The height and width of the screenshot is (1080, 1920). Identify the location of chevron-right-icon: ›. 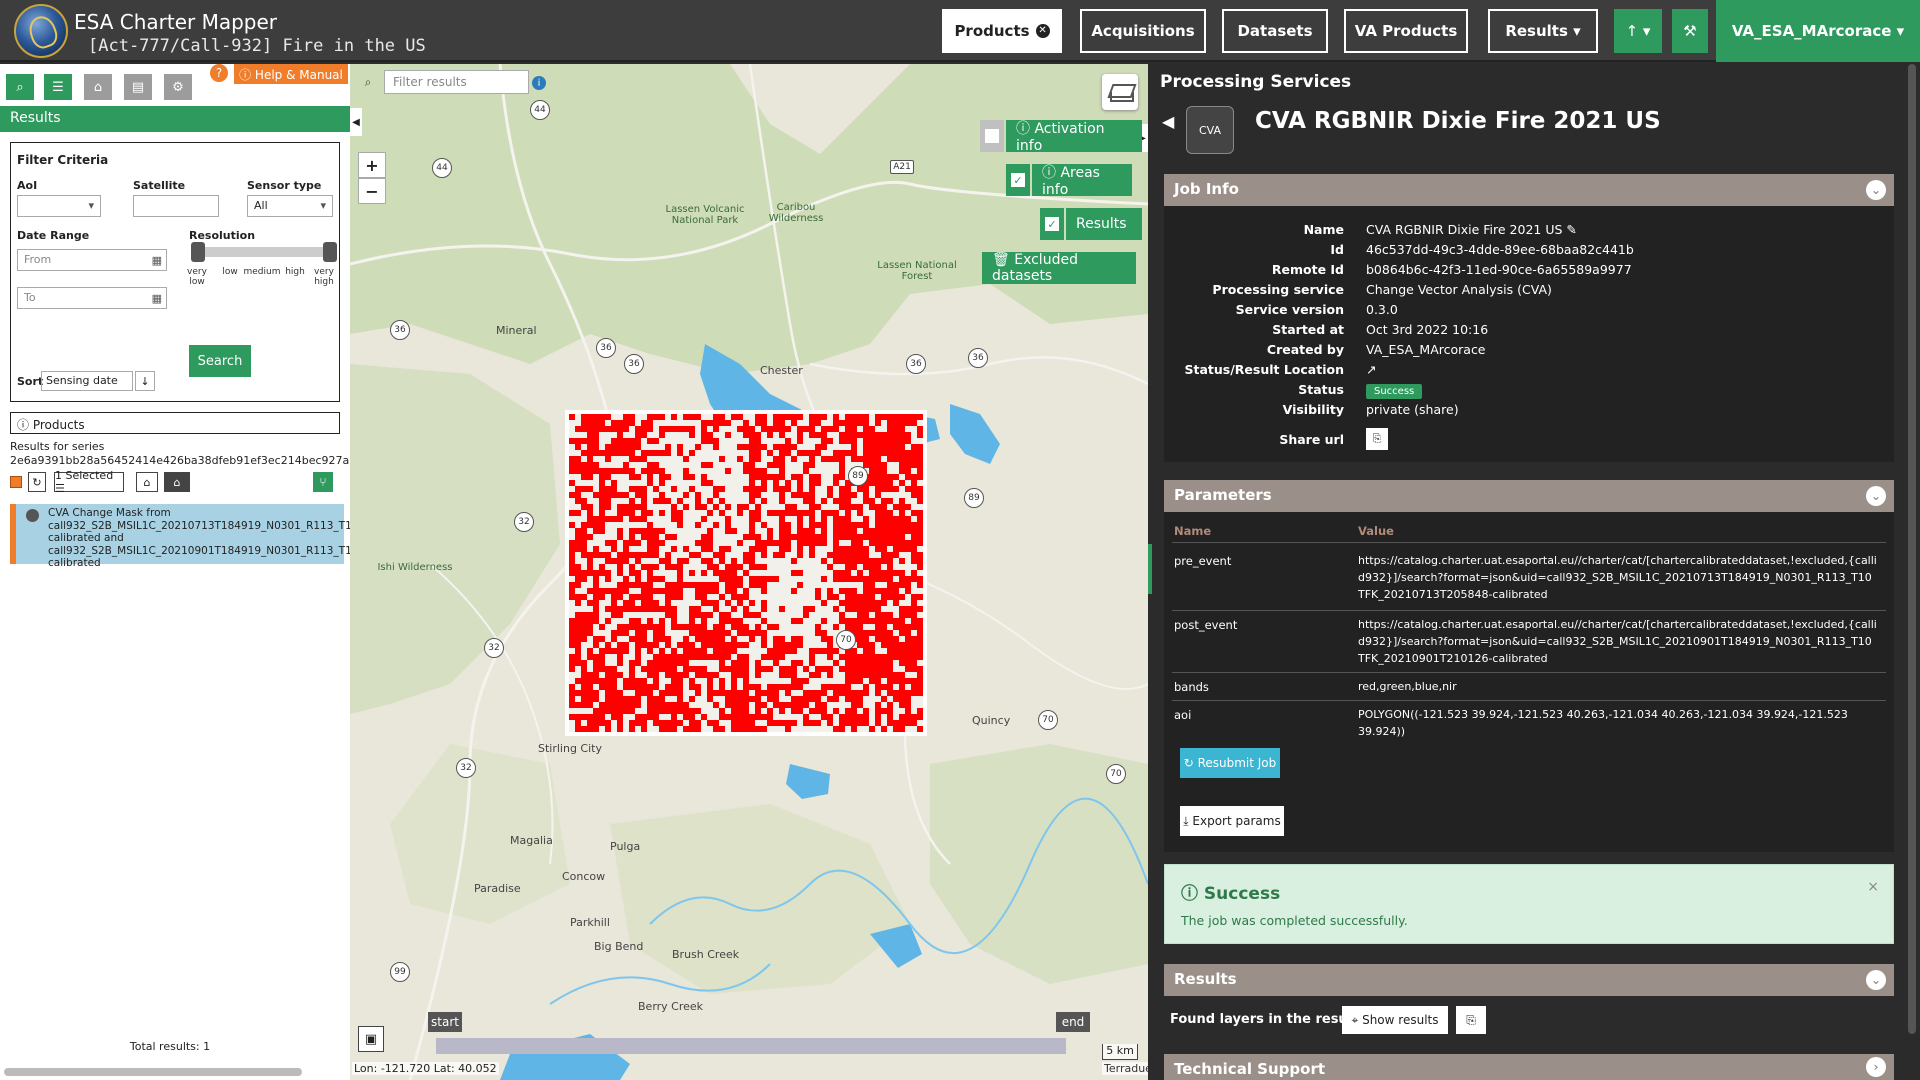
(1876, 1067).